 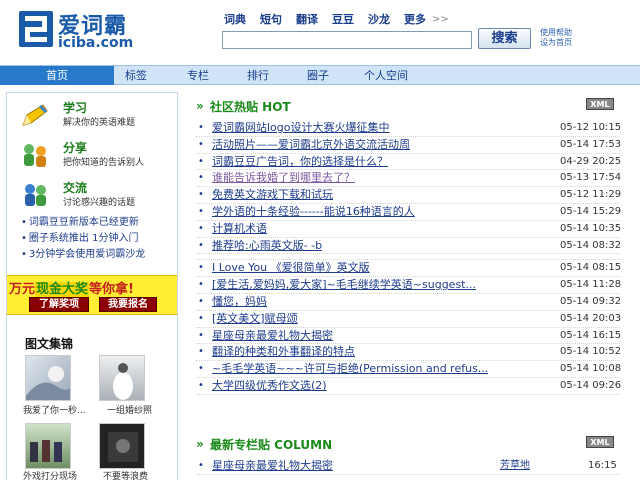 What do you see at coordinates (255, 319) in the screenshot?
I see `post-link: [英文美文]赋母颂` at bounding box center [255, 319].